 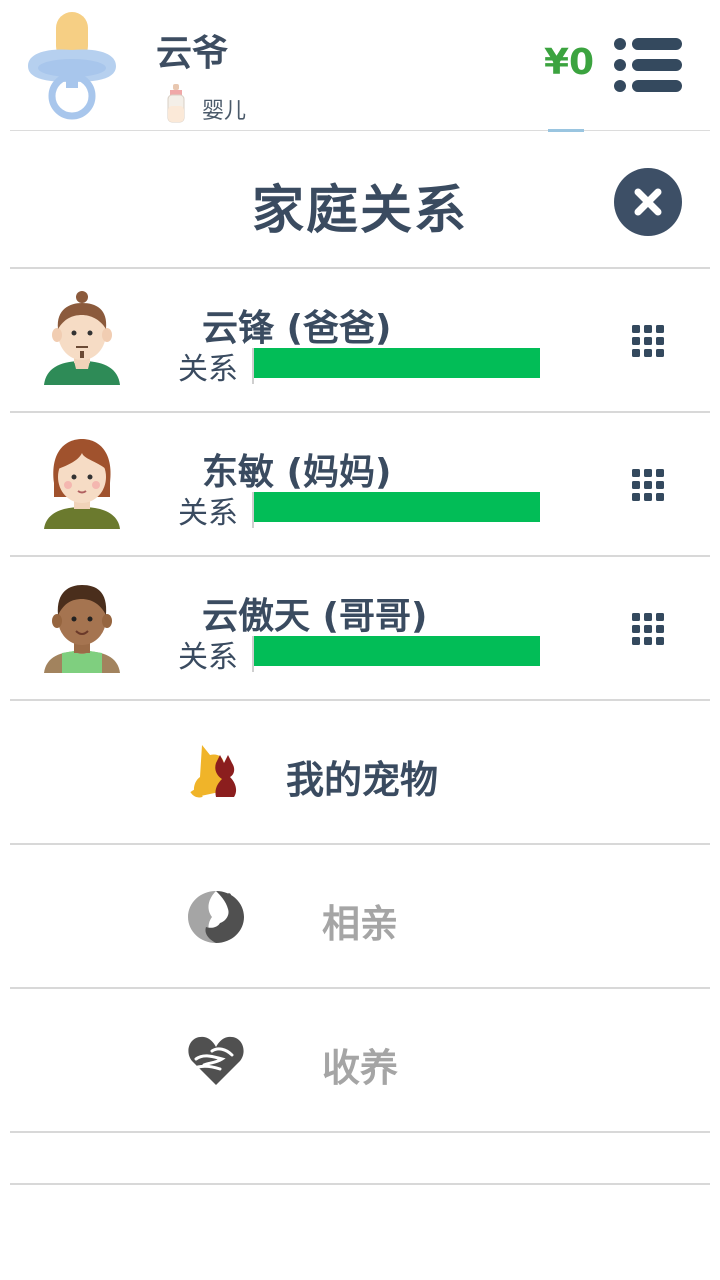 I want to click on money-balance: ¥0, so click(x=569, y=62).